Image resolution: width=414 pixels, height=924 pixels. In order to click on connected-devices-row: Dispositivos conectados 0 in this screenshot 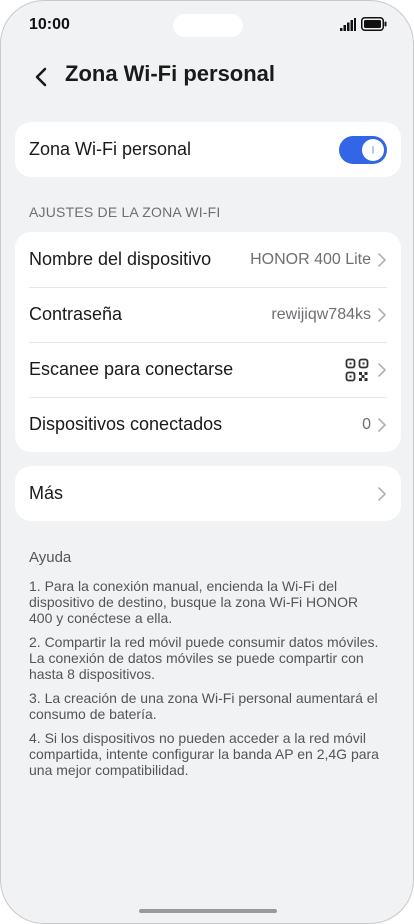, I will do `click(208, 424)`.